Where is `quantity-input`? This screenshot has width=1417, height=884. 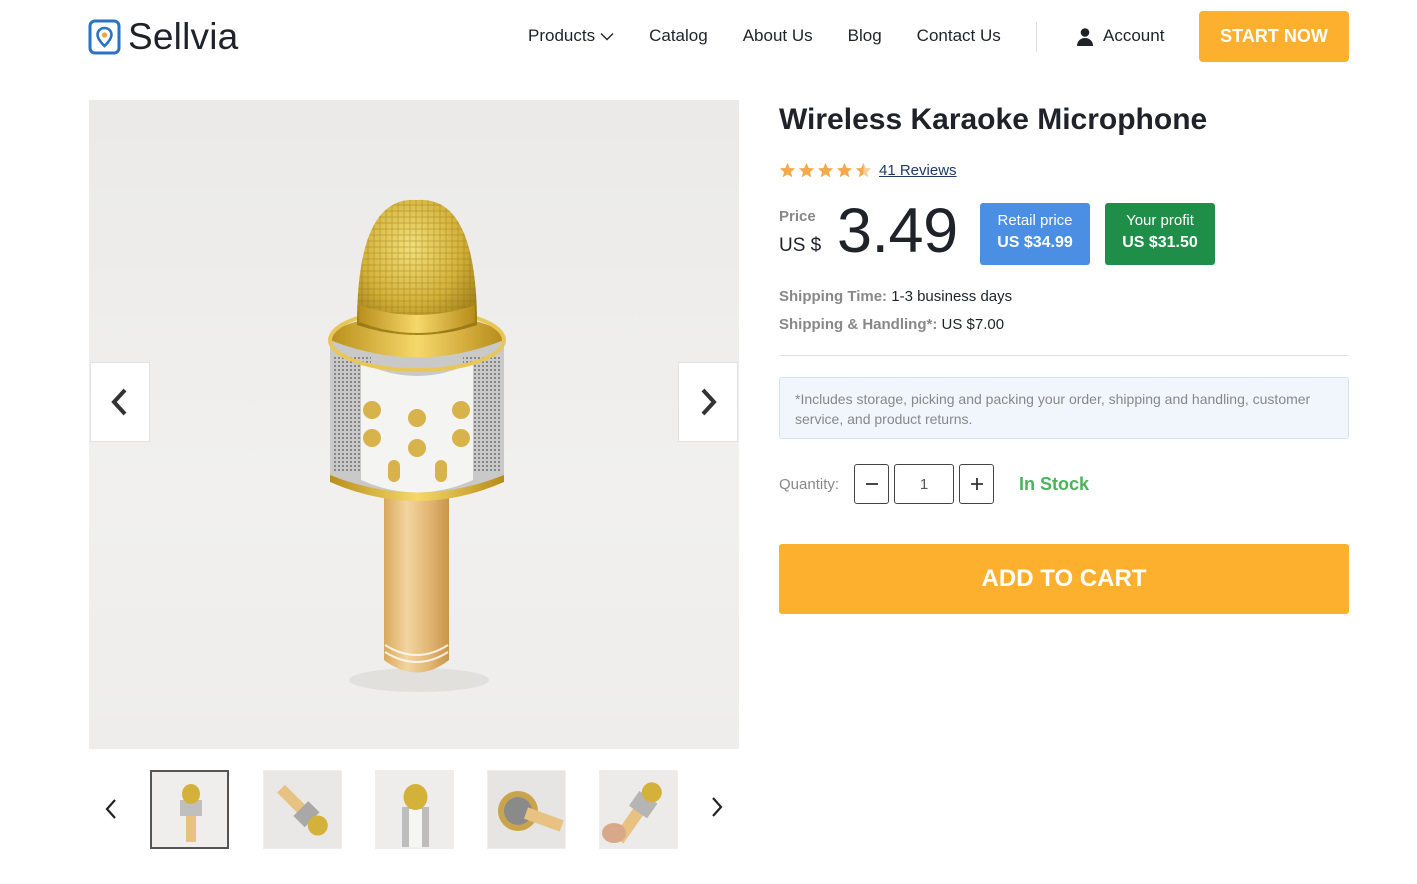
quantity-input is located at coordinates (924, 484).